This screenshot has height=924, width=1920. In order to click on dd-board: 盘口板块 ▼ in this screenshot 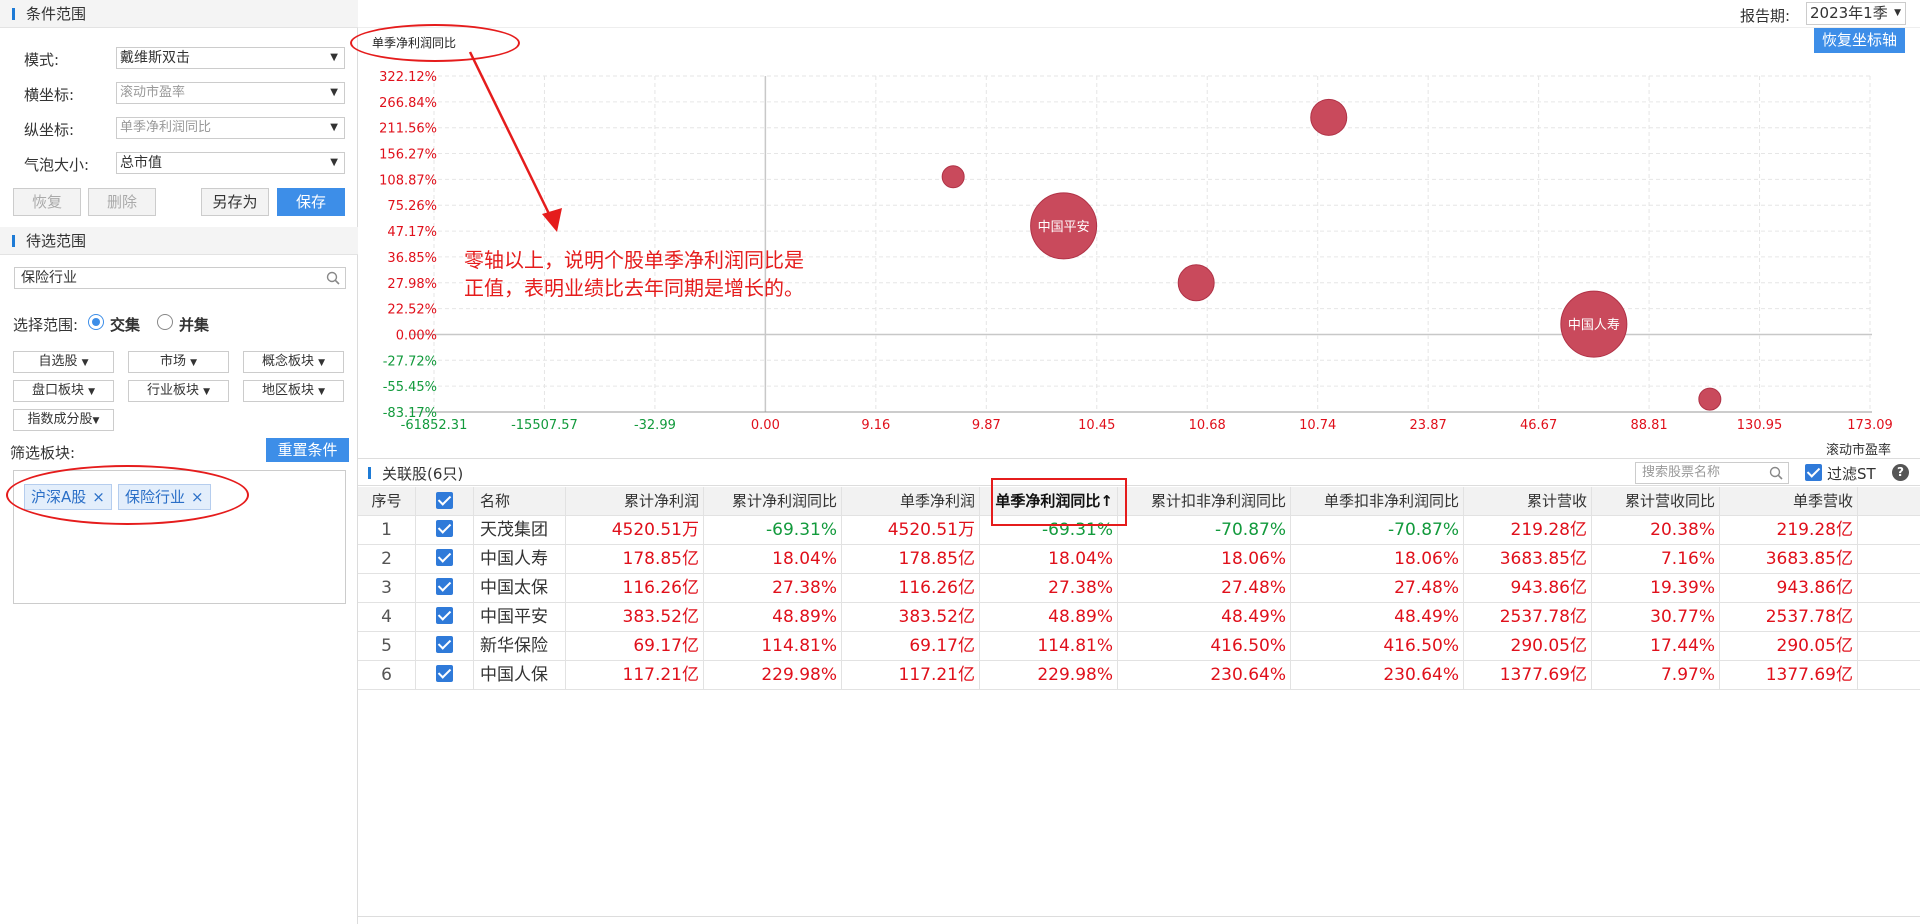, I will do `click(63, 391)`.